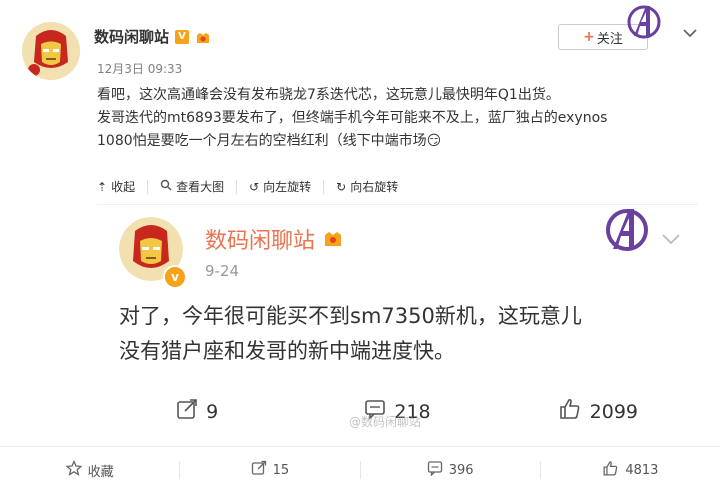 The image size is (720, 492). What do you see at coordinates (131, 36) in the screenshot?
I see `author-name: 数码闲聊站` at bounding box center [131, 36].